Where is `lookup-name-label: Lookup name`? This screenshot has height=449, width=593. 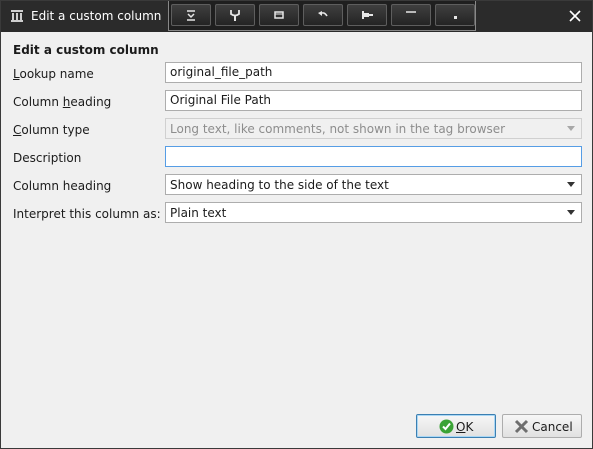
lookup-name-label: Lookup name is located at coordinates (53, 74).